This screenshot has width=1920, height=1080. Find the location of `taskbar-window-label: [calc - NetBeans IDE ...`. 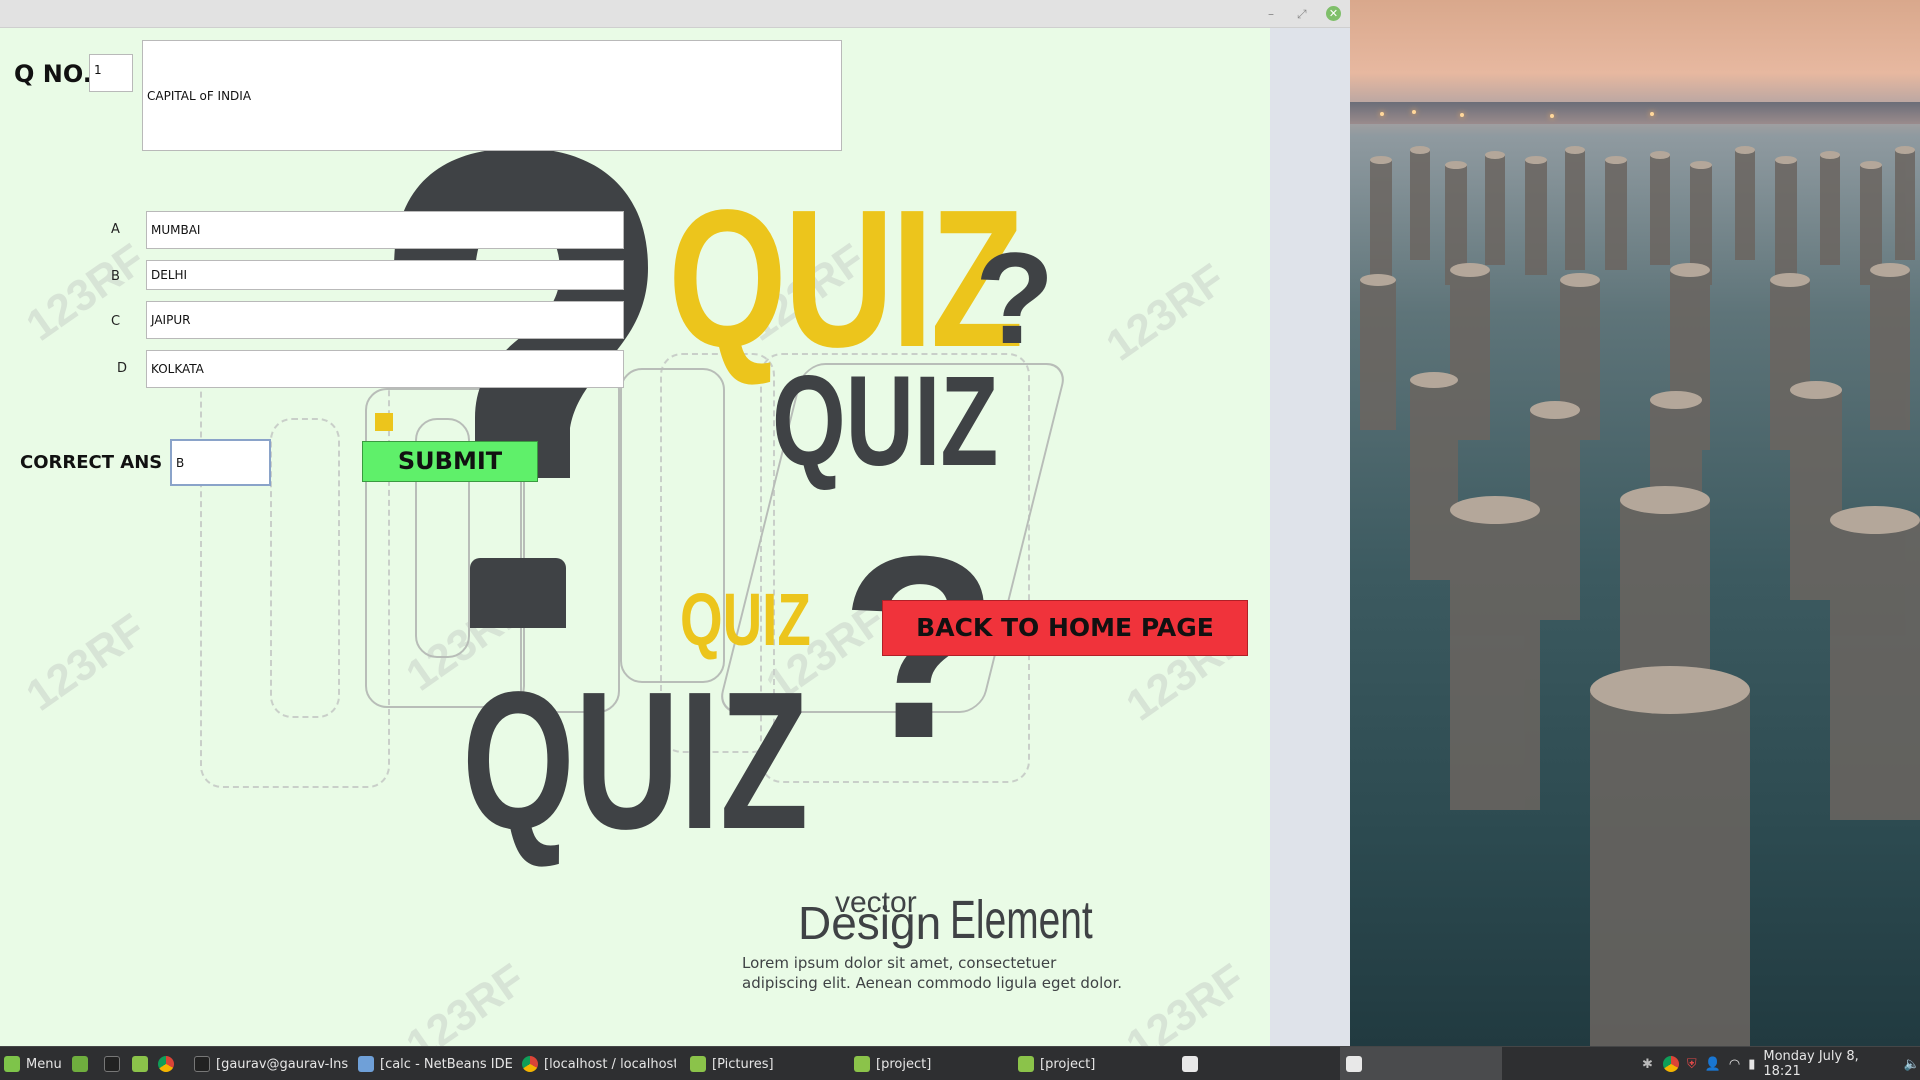

taskbar-window-label: [calc - NetBeans IDE ... is located at coordinates (446, 1064).